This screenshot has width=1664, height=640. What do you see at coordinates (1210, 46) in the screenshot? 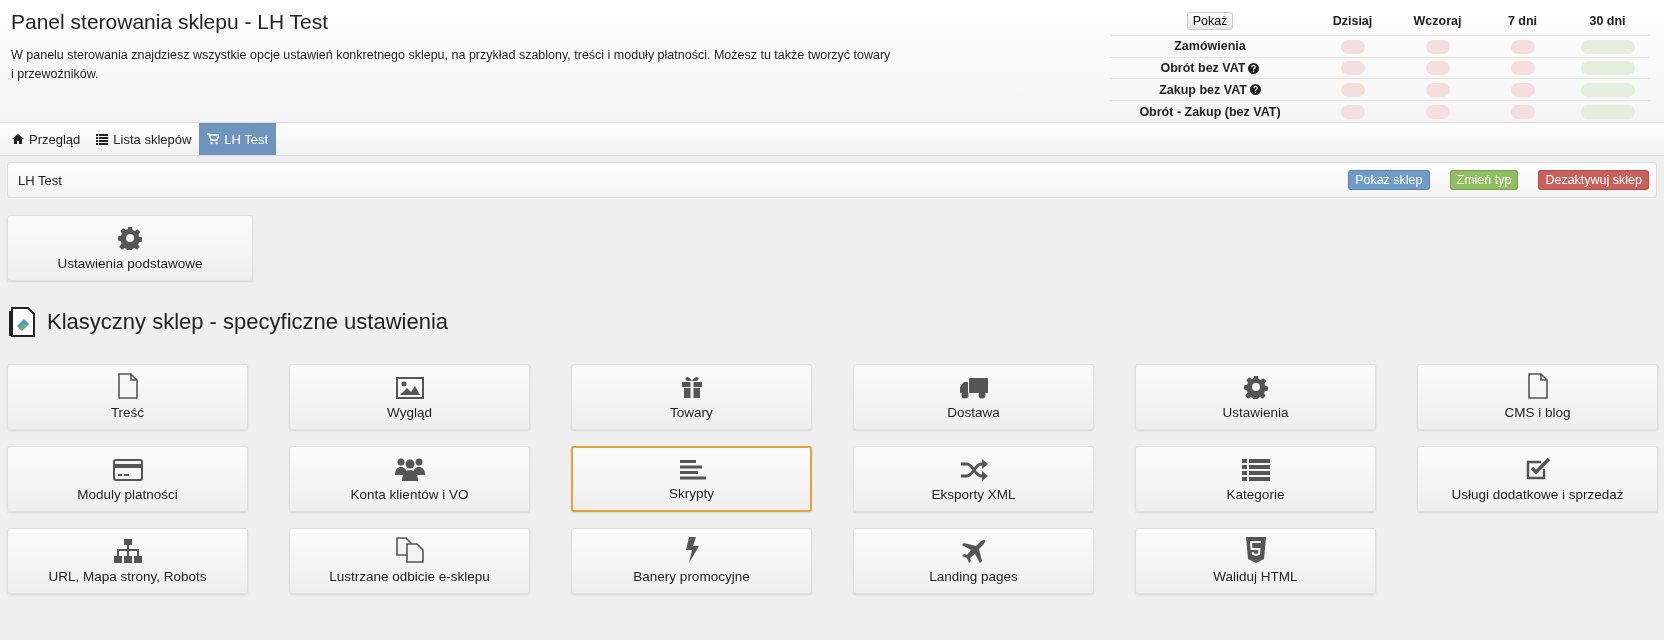
I see `row-label: Zamówienia` at bounding box center [1210, 46].